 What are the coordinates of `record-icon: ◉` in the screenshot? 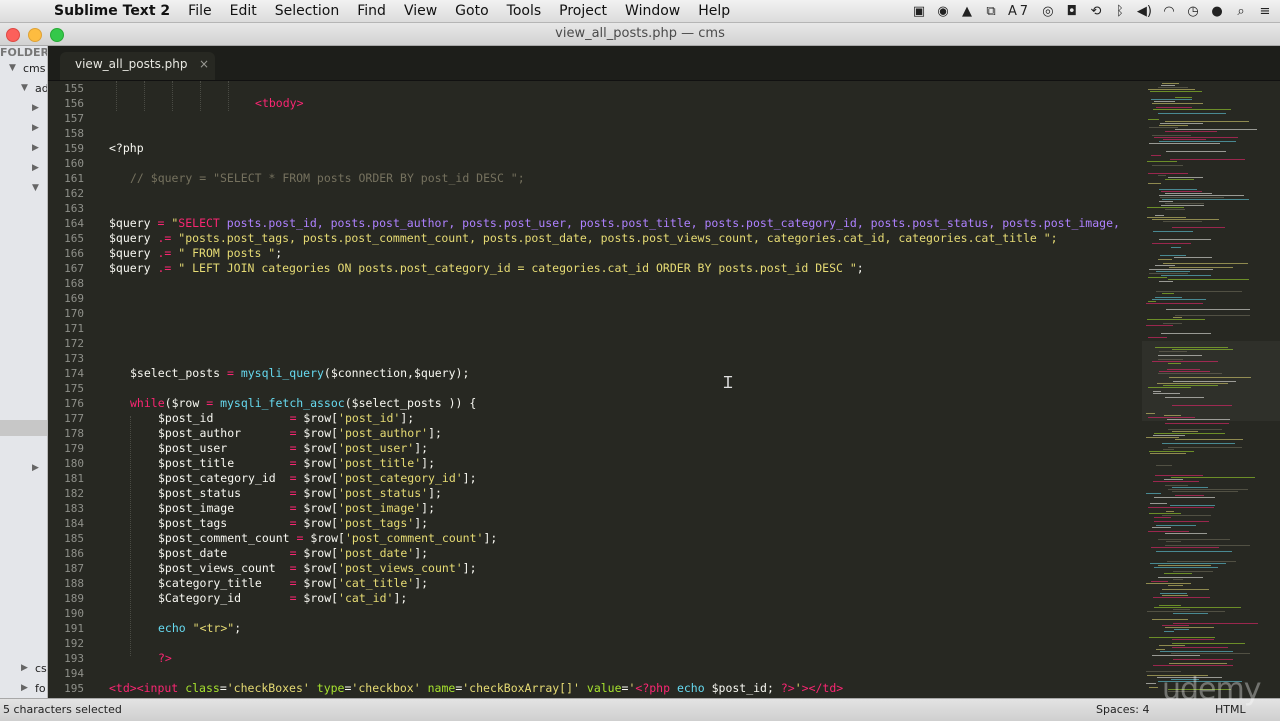 It's located at (943, 11).